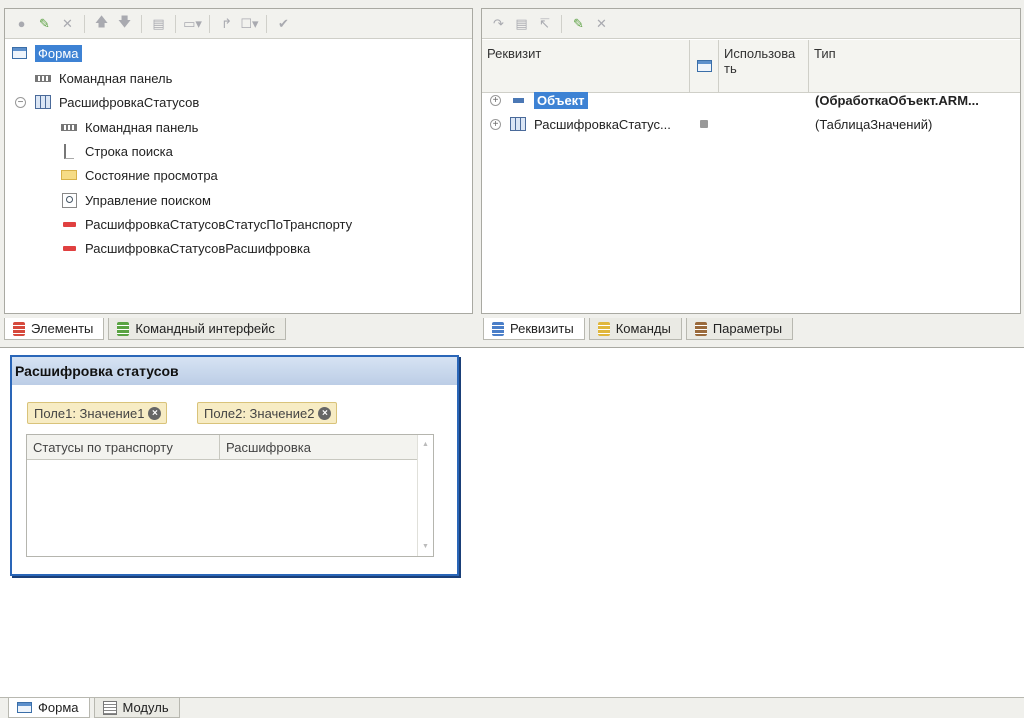  I want to click on tab-attributes: Реквизиты, so click(534, 329).